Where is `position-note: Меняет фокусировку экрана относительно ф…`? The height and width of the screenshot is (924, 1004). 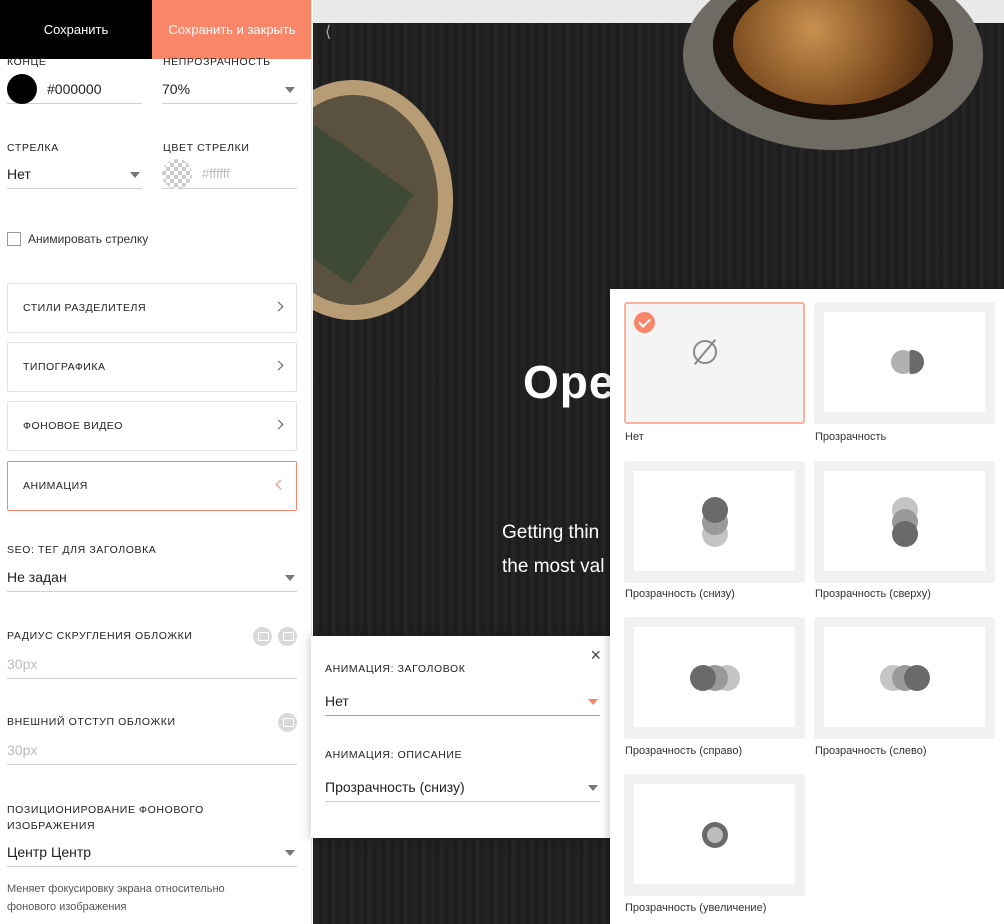
position-note: Меняет фокусировку экрана относительно ф… is located at coordinates (116, 898).